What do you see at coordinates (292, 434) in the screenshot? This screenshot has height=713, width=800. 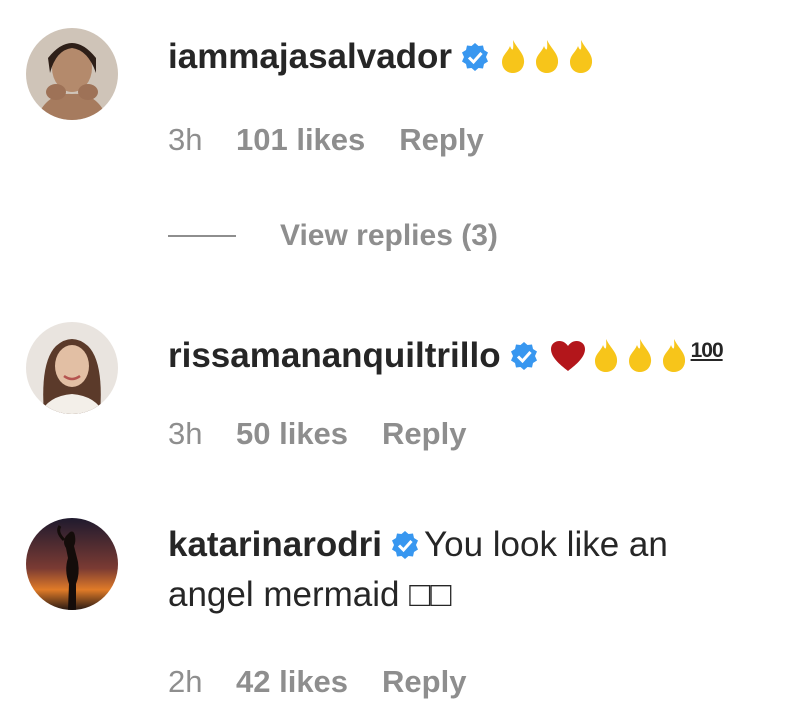 I see `likes-count: 50 likes` at bounding box center [292, 434].